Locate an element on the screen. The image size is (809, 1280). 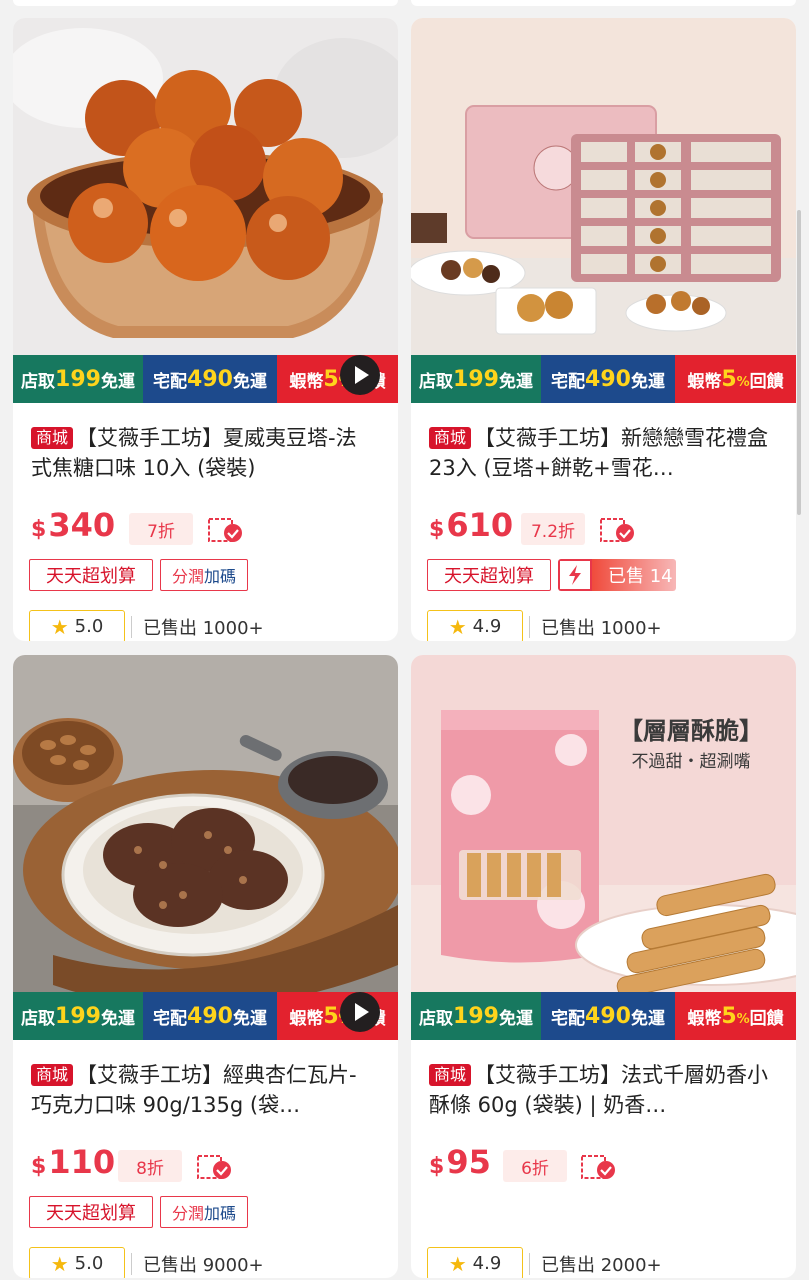
lightning-icon is located at coordinates (575, 575).